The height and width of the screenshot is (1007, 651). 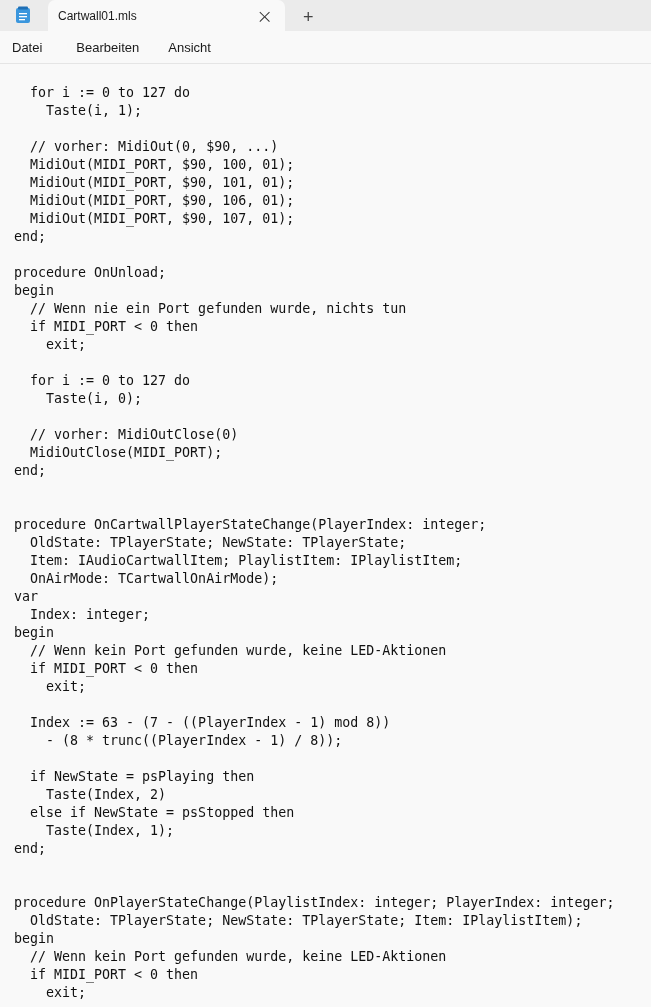 What do you see at coordinates (308, 17) in the screenshot?
I see `new-tab-button: +` at bounding box center [308, 17].